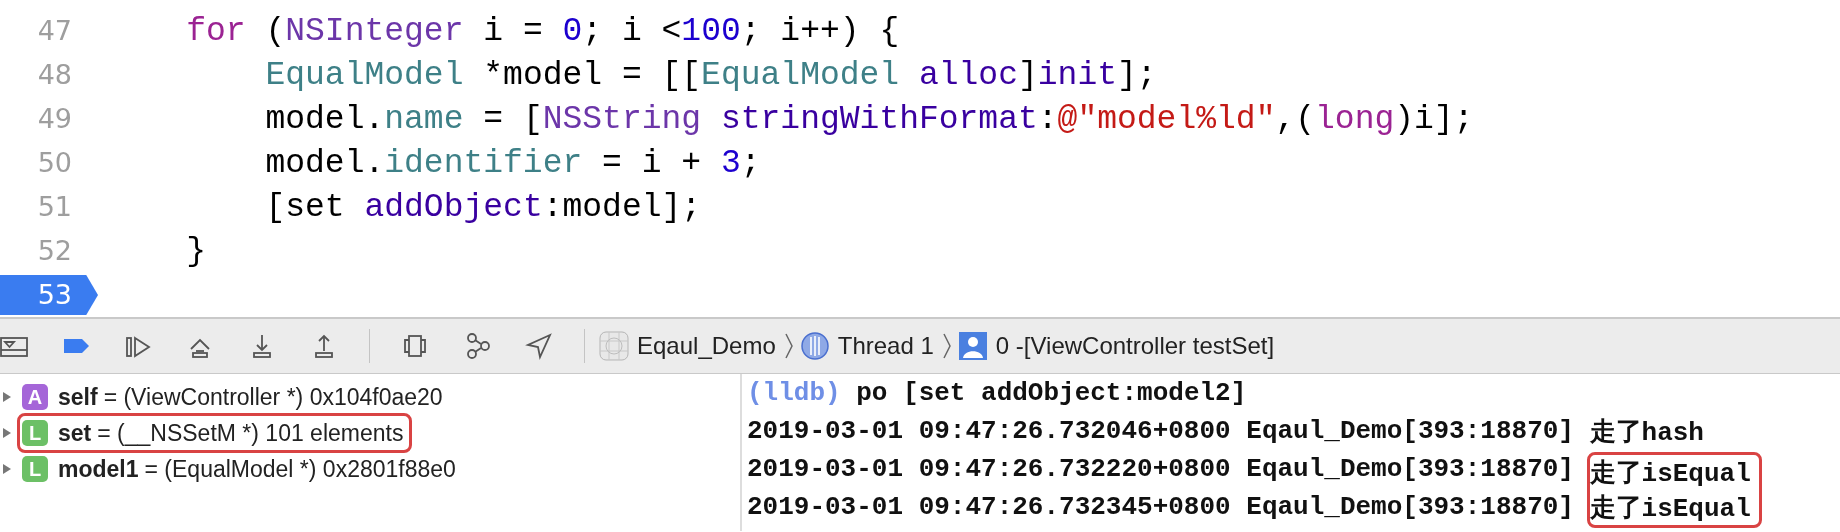 The width and height of the screenshot is (1840, 532). What do you see at coordinates (706, 346) in the screenshot?
I see `breadcrumb-item: Eqaul_Demo` at bounding box center [706, 346].